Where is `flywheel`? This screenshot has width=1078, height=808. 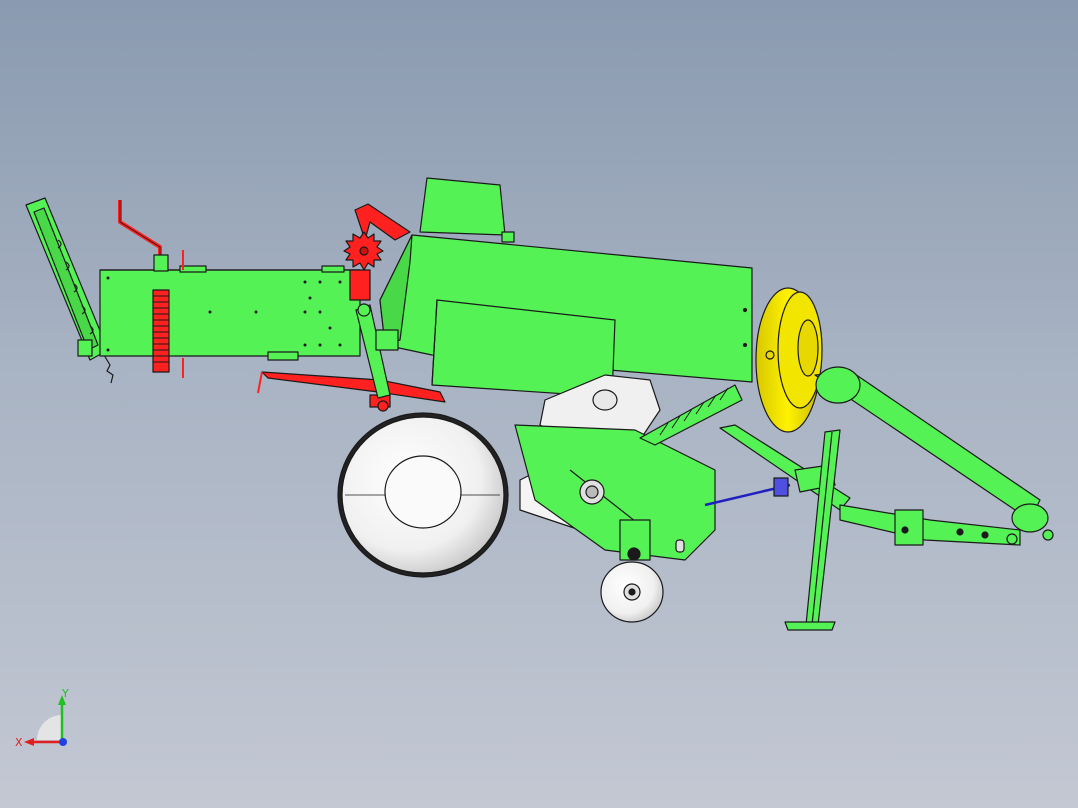
flywheel is located at coordinates (789, 360).